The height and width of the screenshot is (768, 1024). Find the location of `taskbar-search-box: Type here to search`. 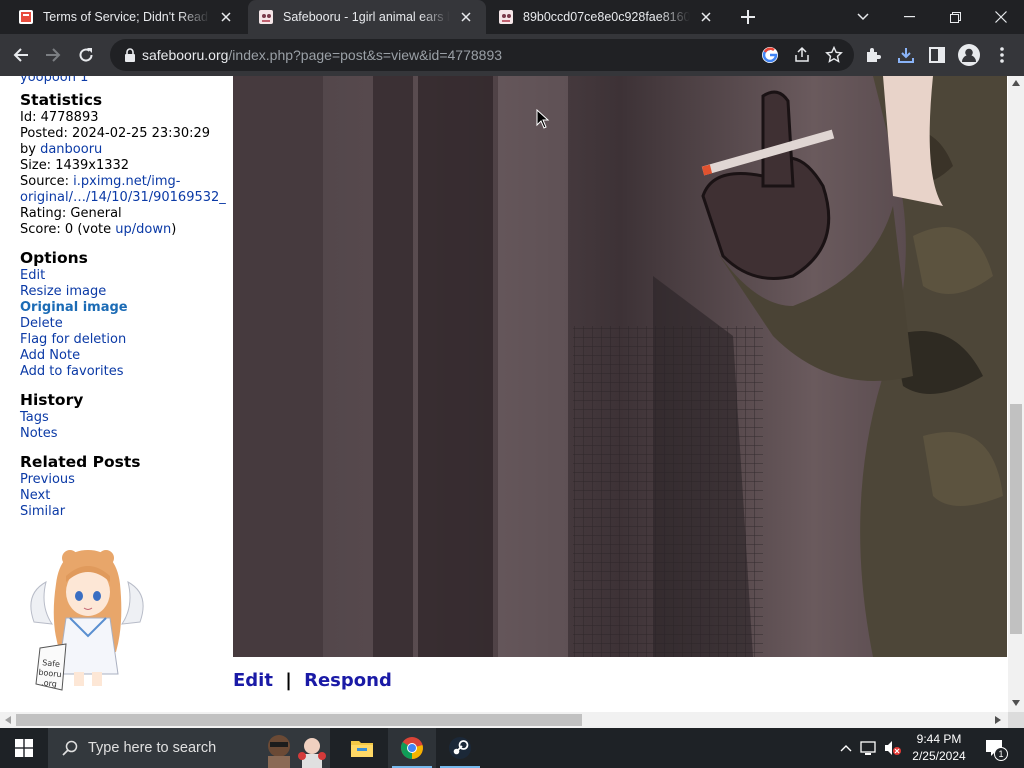

taskbar-search-box: Type here to search is located at coordinates (189, 748).